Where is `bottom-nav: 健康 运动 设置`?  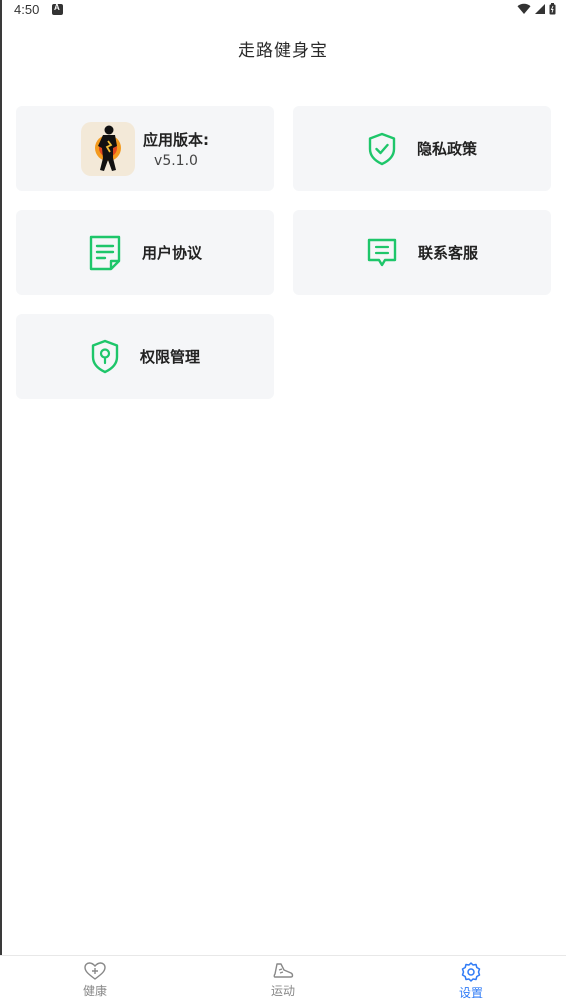 bottom-nav: 健康 运动 设置 is located at coordinates (283, 978).